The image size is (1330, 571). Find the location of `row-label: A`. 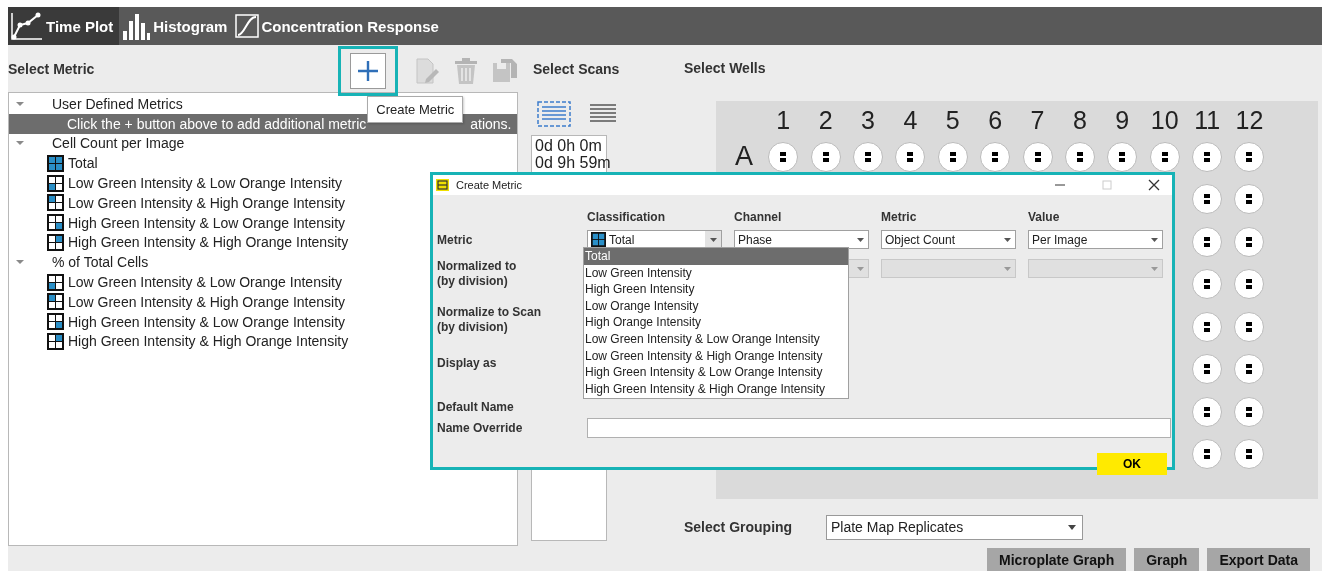

row-label: A is located at coordinates (744, 157).